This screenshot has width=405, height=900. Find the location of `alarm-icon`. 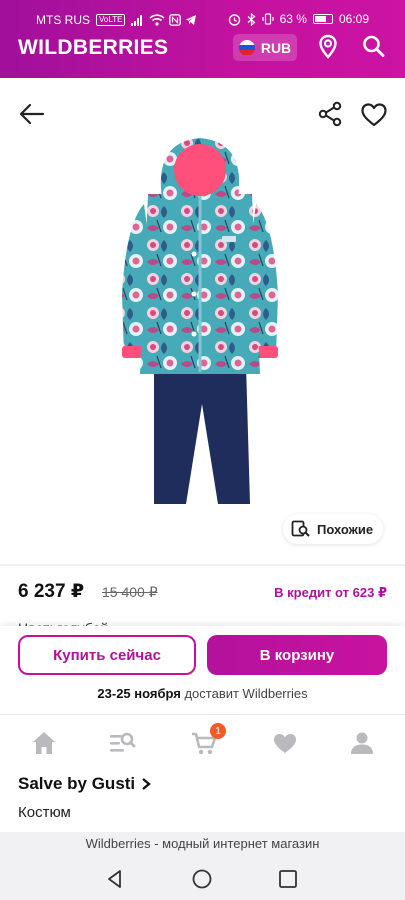

alarm-icon is located at coordinates (234, 19).